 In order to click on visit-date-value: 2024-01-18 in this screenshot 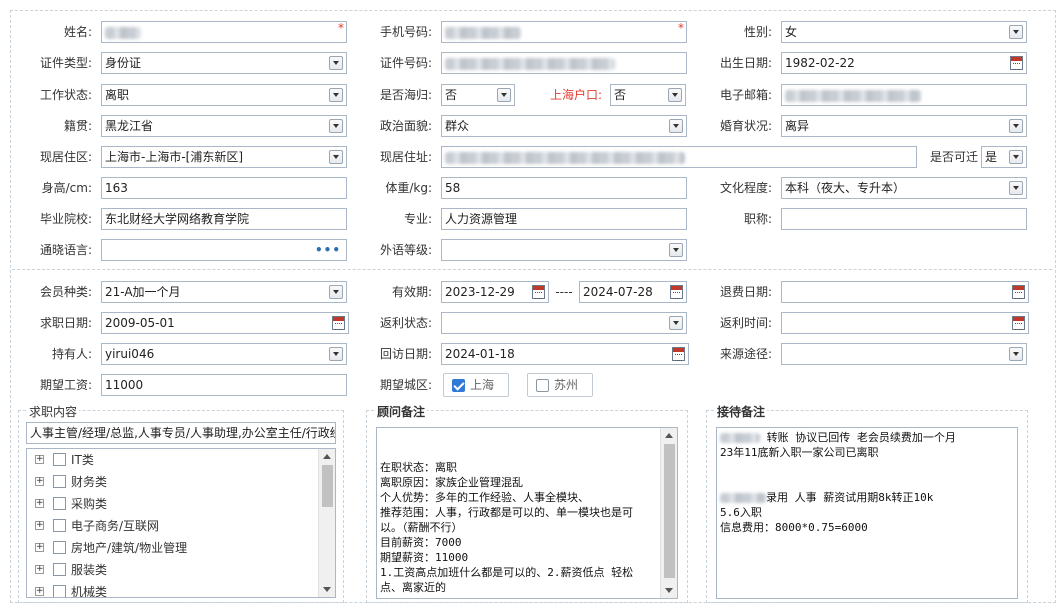, I will do `click(480, 354)`.